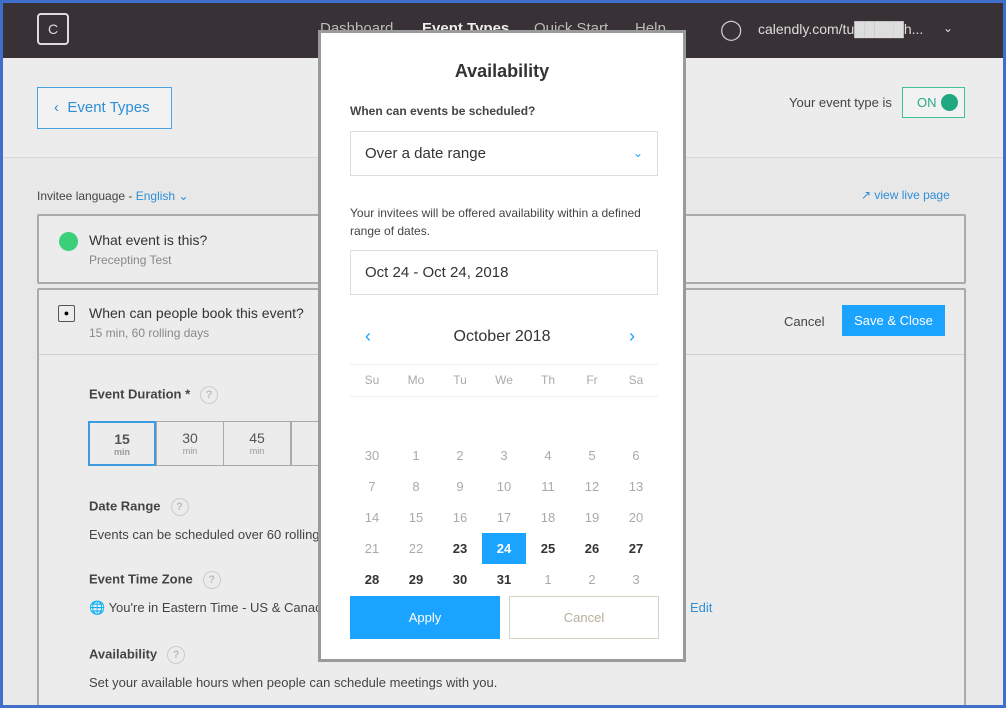 Image resolution: width=1006 pixels, height=708 pixels. Describe the element at coordinates (257, 443) in the screenshot. I see `duration-45: 45 min` at that location.